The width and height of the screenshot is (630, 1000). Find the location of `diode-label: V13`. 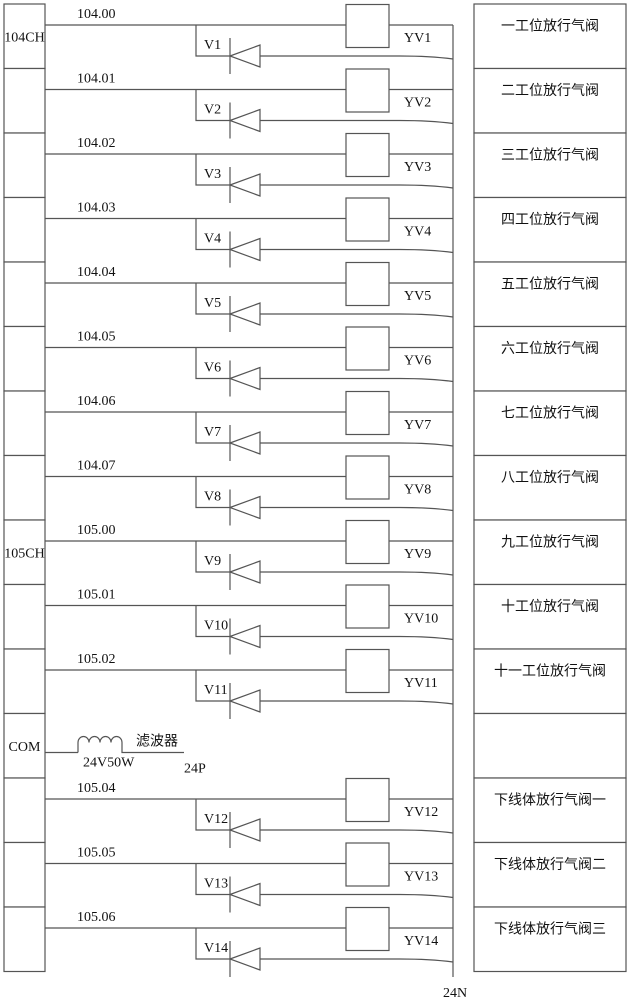

diode-label: V13 is located at coordinates (216, 884).